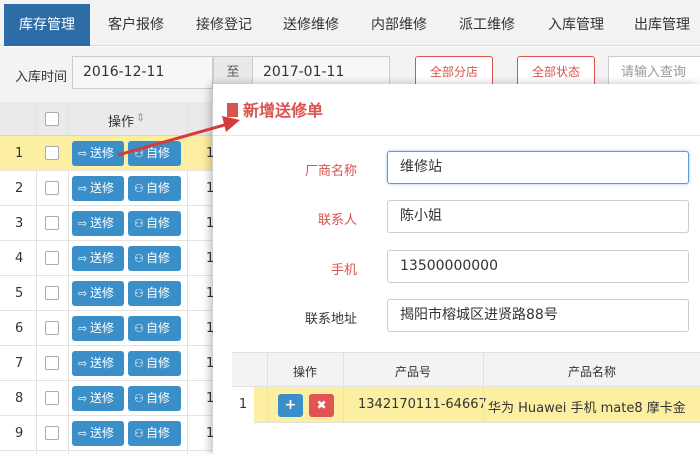 This screenshot has width=700, height=454. I want to click on op-column-header: 操作, so click(305, 372).